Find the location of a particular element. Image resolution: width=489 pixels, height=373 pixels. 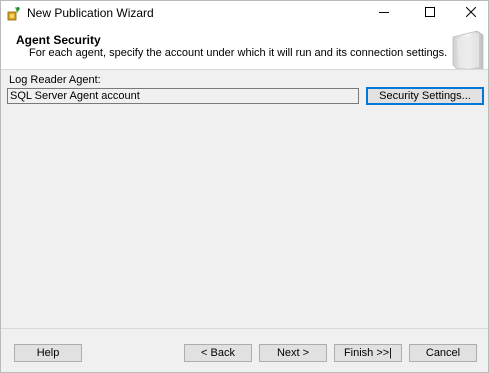

log-reader-agent-label: Log Reader Agent: is located at coordinates (55, 80).